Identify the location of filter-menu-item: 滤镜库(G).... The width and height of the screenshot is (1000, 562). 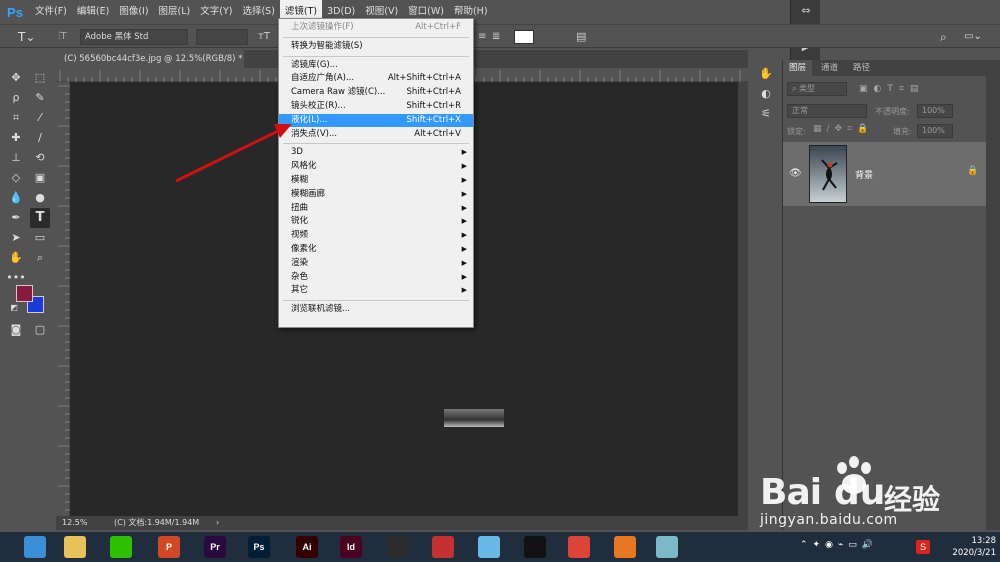
(376, 66).